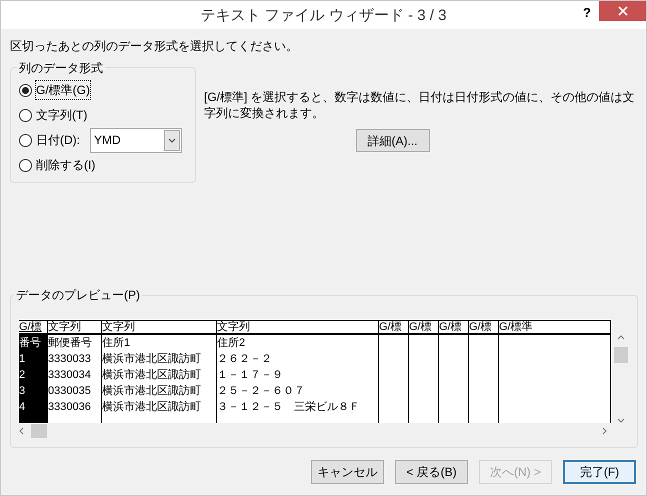 This screenshot has width=647, height=496. Describe the element at coordinates (298, 375) in the screenshot. I see `table-cell: １－１７－９` at that location.